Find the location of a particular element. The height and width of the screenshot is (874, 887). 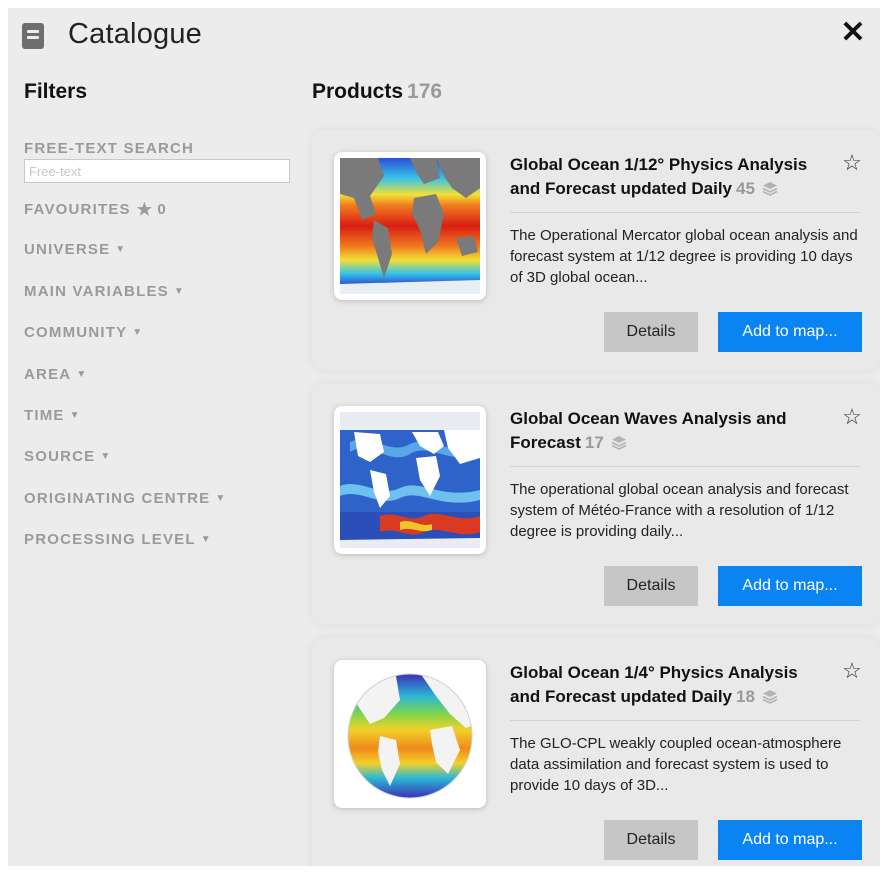

layer-count: 17 is located at coordinates (594, 442).